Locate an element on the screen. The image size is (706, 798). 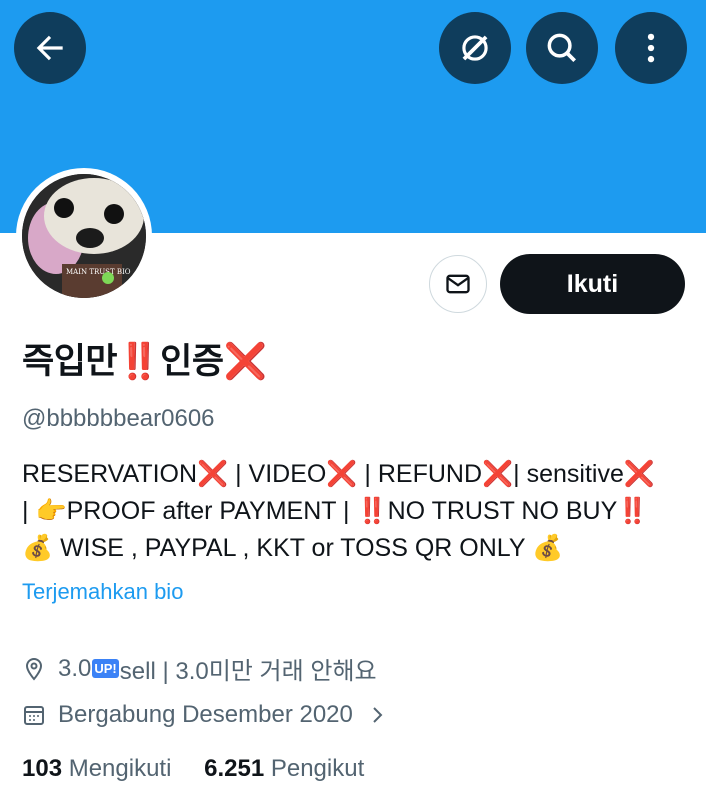
search-button is located at coordinates (562, 48).